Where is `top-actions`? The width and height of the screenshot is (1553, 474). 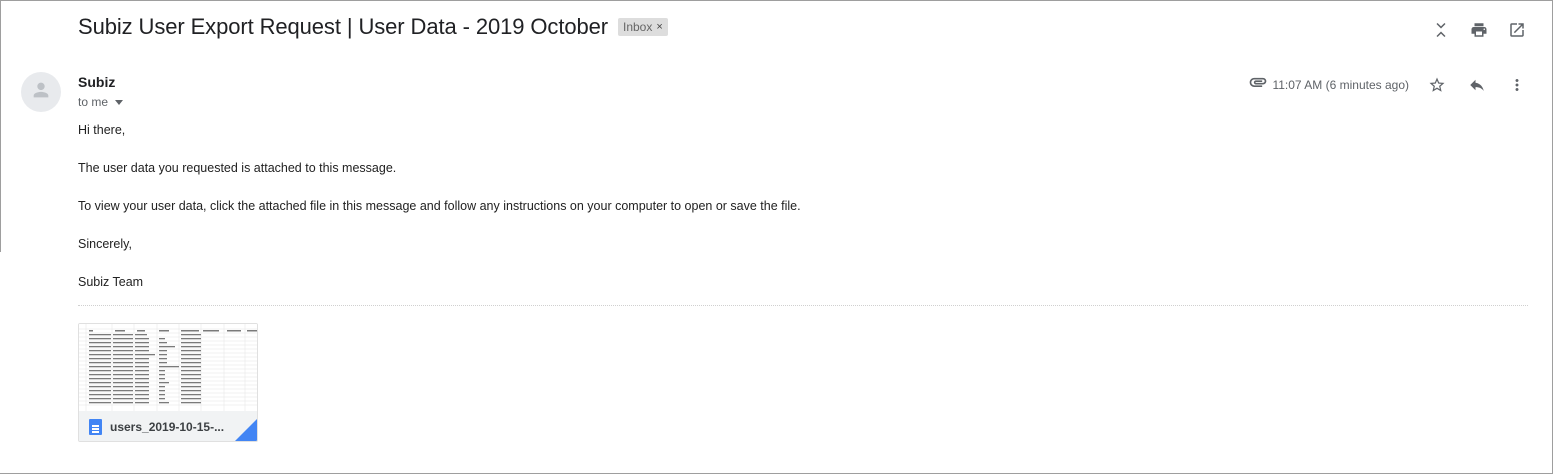
top-actions is located at coordinates (1479, 30).